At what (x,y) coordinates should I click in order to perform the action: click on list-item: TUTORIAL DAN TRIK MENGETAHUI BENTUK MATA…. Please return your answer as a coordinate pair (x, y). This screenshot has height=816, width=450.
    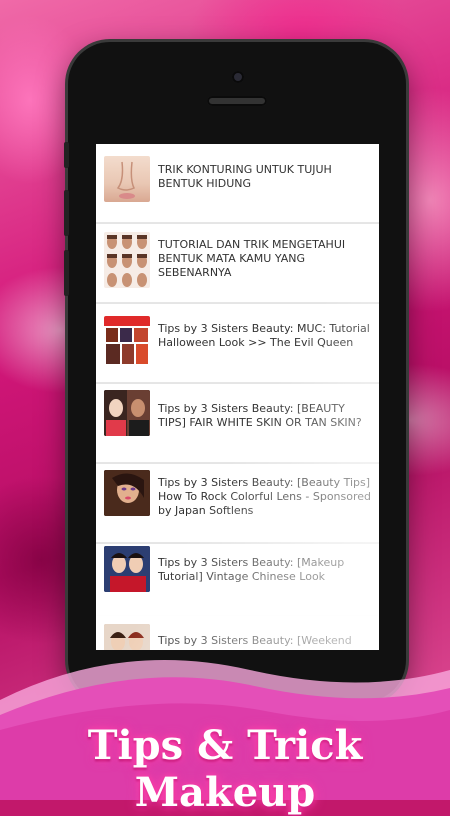
    Looking at the image, I should click on (237, 264).